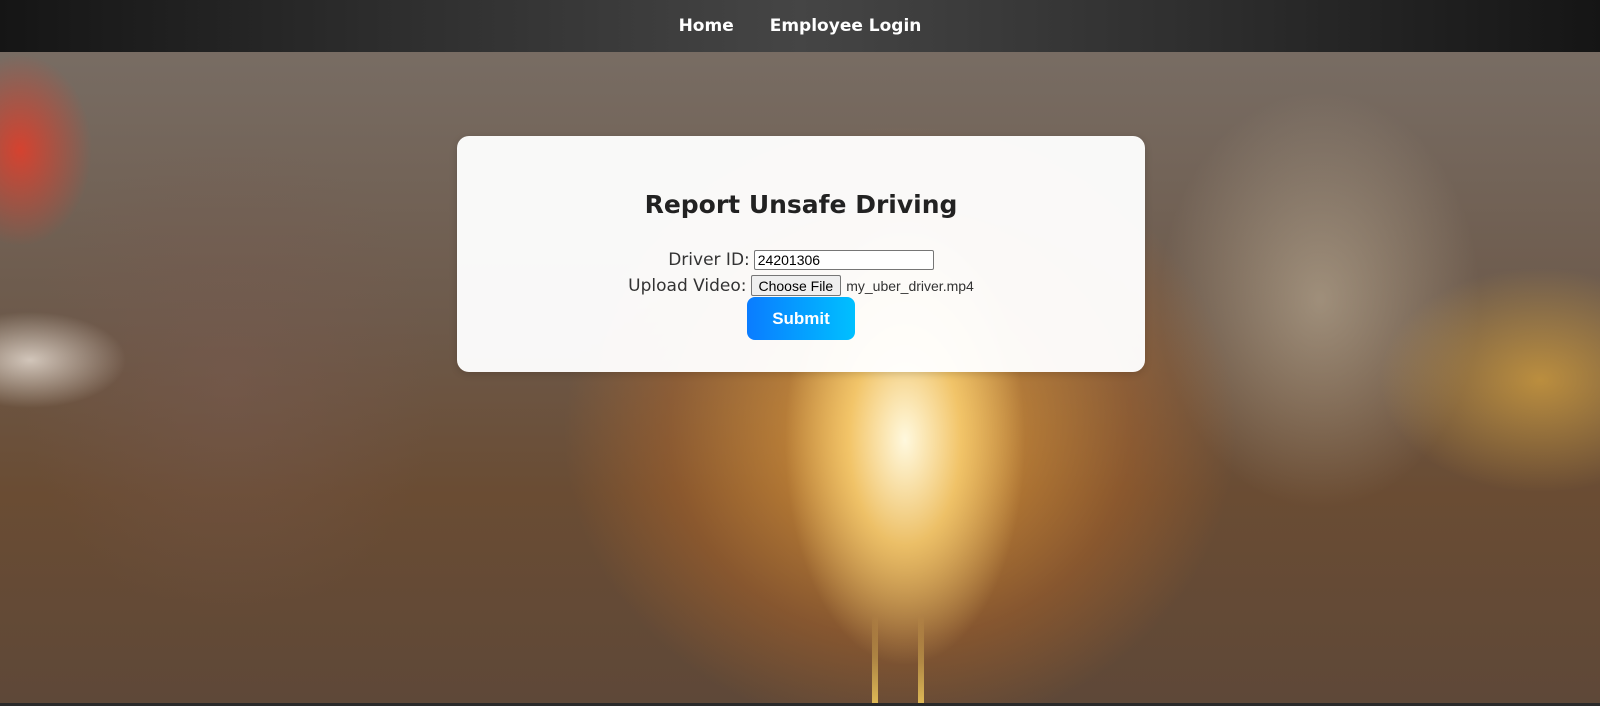 This screenshot has height=706, width=1600. What do you see at coordinates (846, 26) in the screenshot?
I see `nav-employee-login-link: Employee Login` at bounding box center [846, 26].